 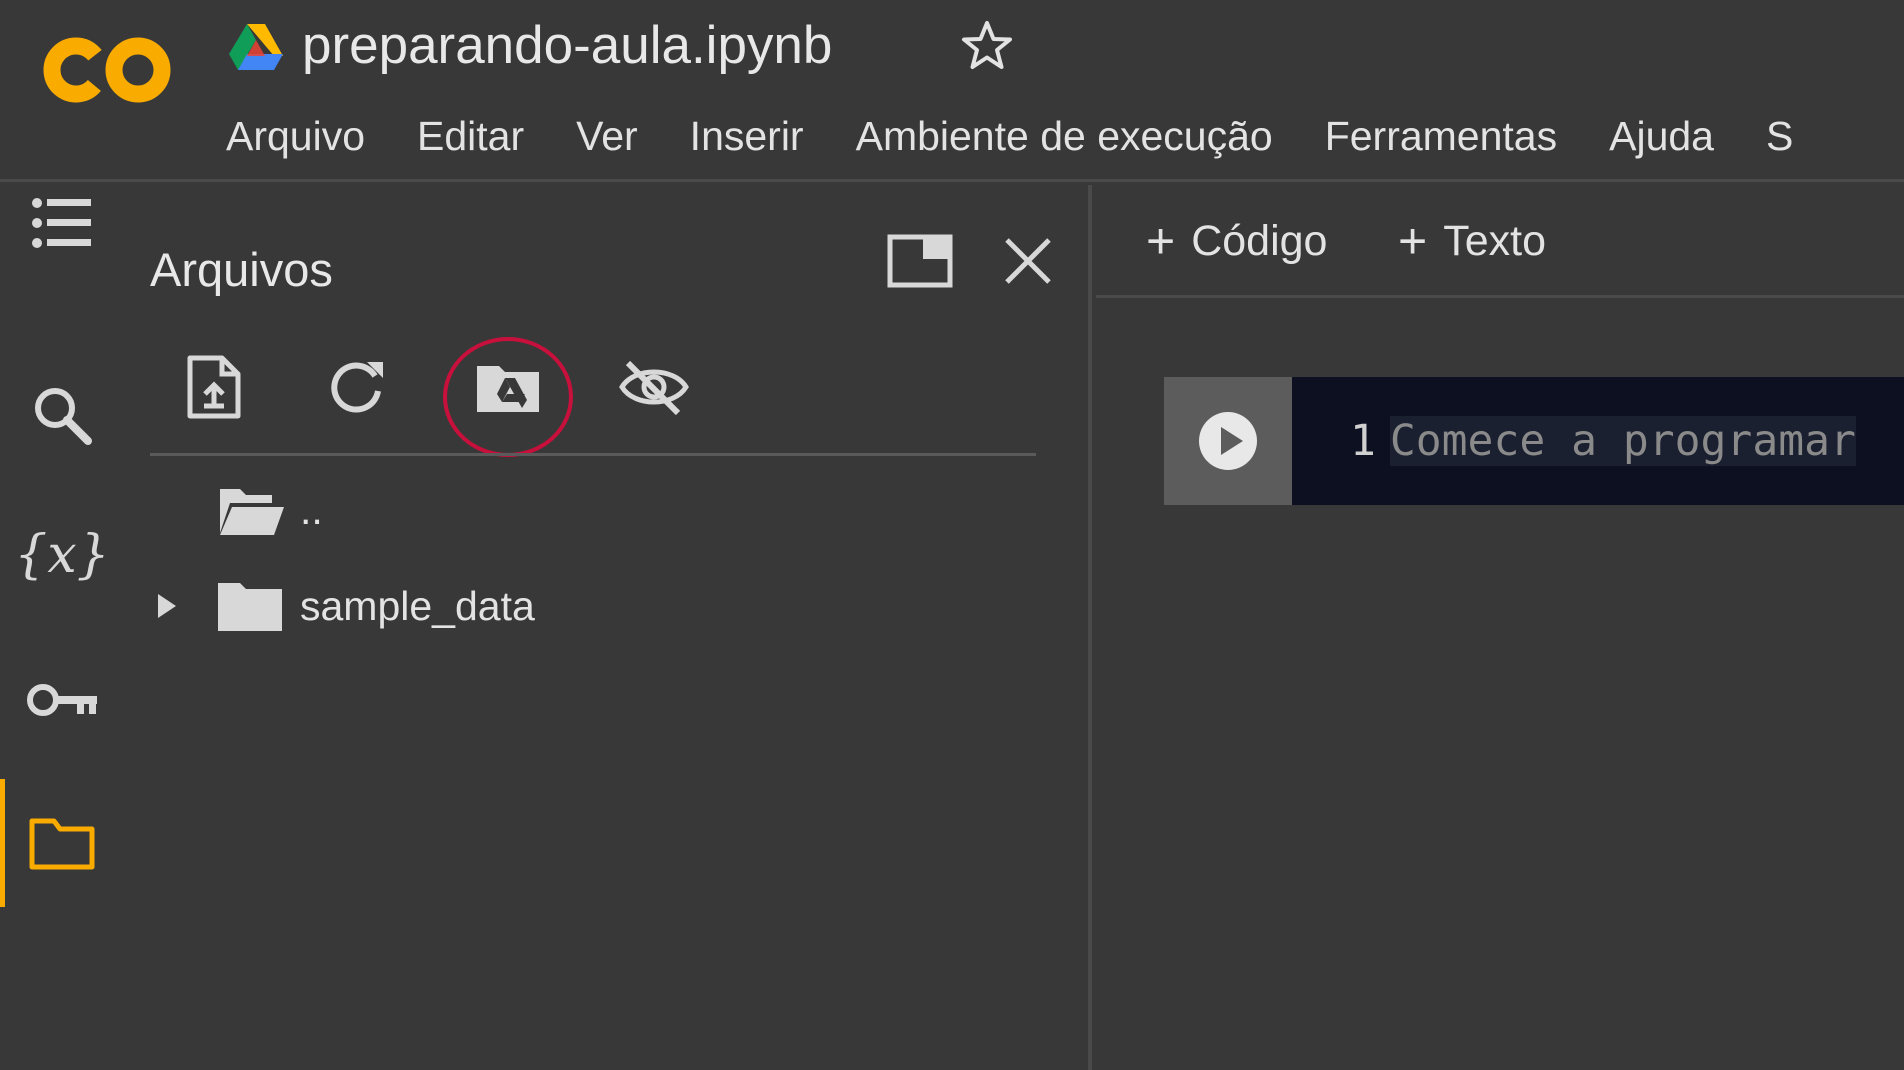 I want to click on notebook-toolbar: + Código + Texto, so click(x=1500, y=241).